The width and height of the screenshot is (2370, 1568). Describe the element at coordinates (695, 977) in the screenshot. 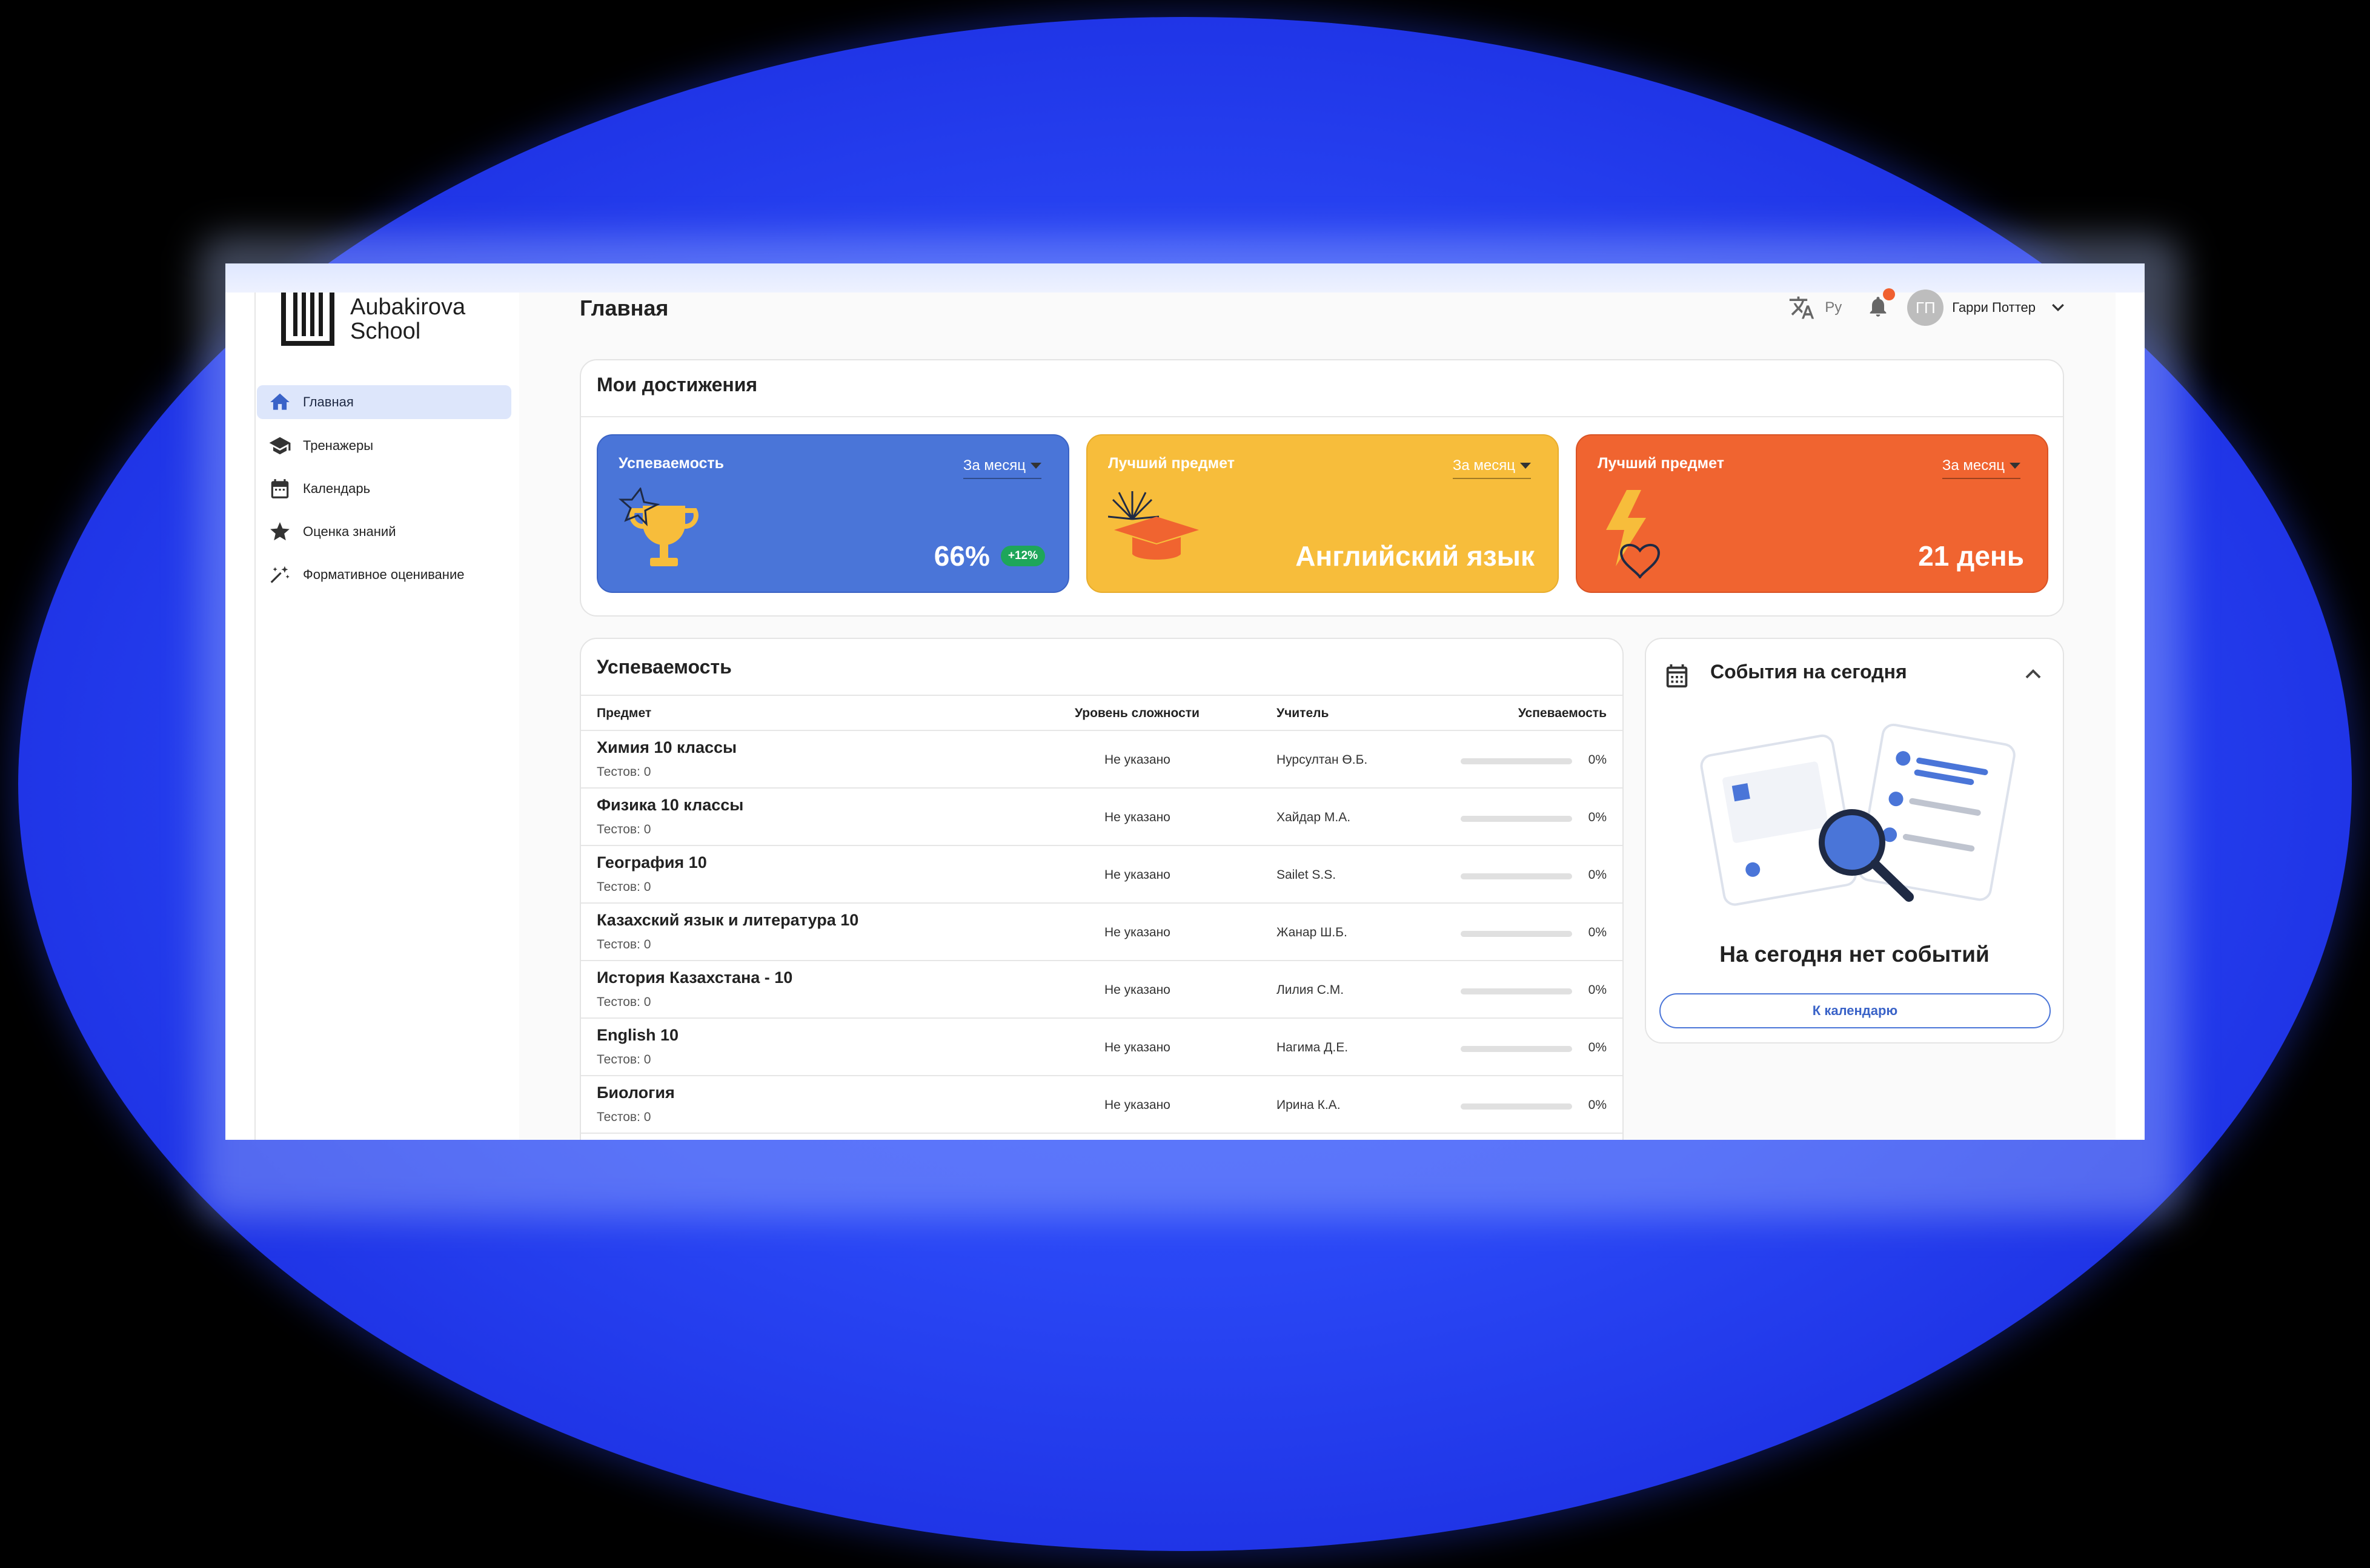

I see `subject-name: История Казахстана - 10` at that location.